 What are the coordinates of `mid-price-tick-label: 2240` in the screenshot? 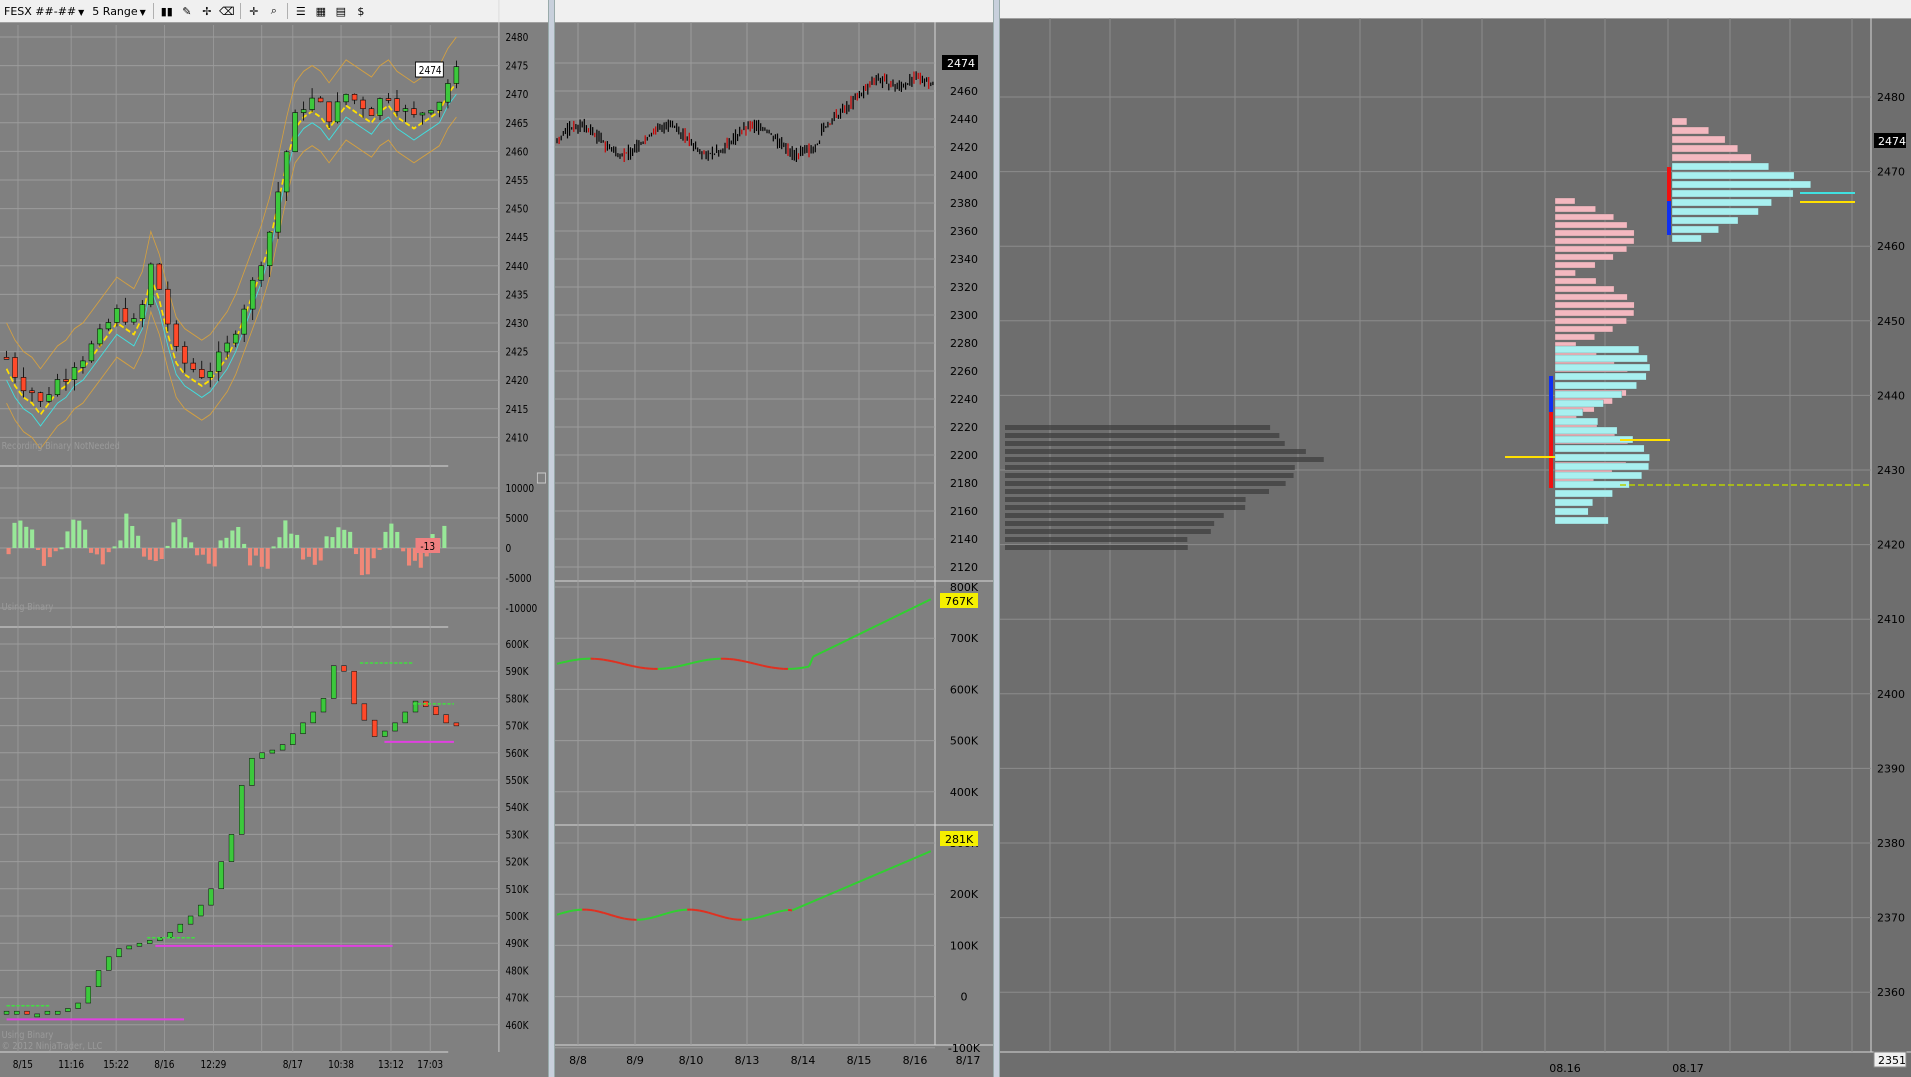 It's located at (964, 399).